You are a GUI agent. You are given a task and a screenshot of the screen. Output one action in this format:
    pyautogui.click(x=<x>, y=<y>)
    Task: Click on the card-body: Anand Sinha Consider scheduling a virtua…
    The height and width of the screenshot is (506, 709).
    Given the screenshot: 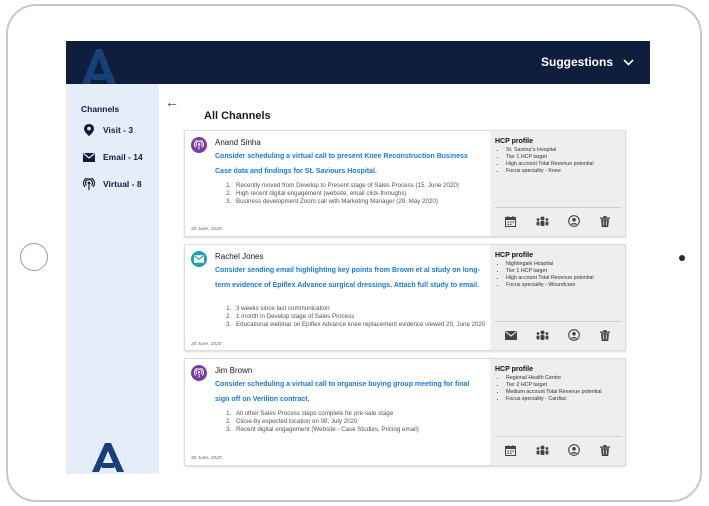 What is the action you would take?
    pyautogui.click(x=337, y=183)
    